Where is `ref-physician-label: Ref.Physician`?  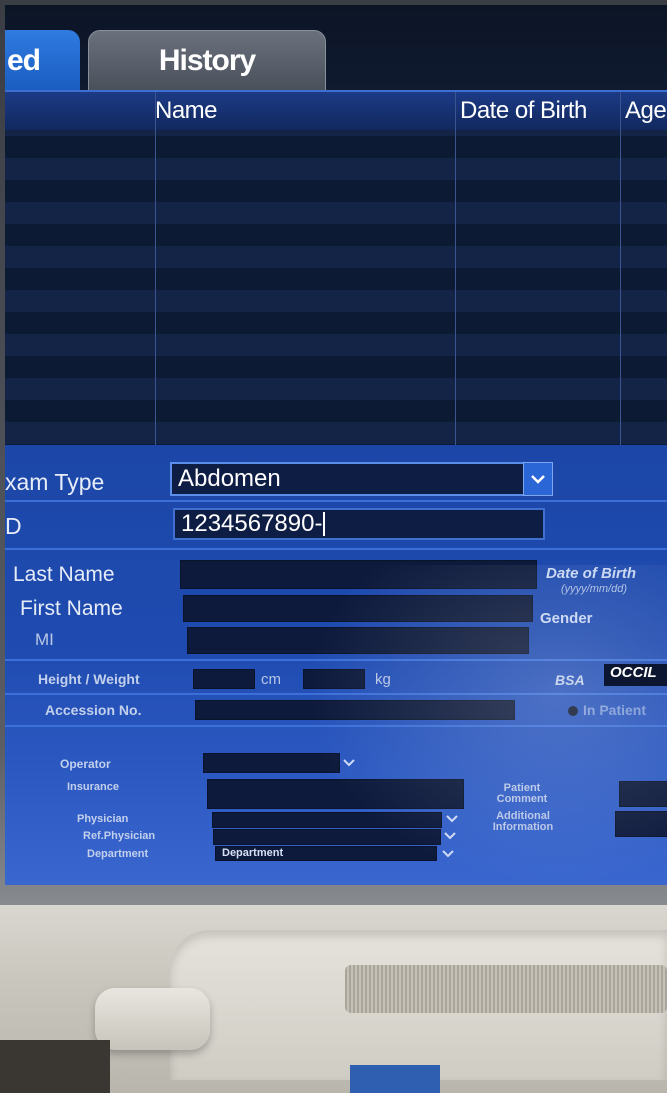
ref-physician-label: Ref.Physician is located at coordinates (119, 836).